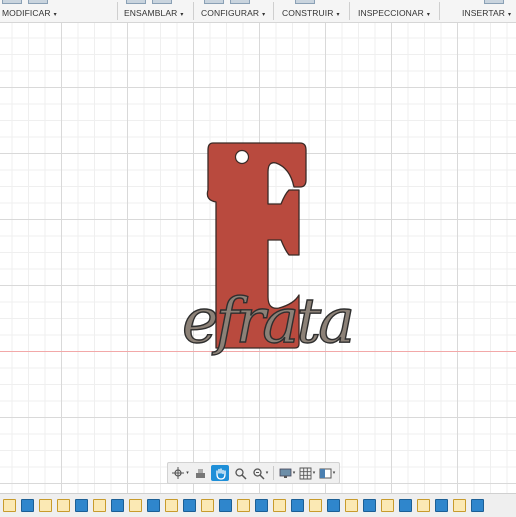  I want to click on script-text: efrata, so click(267, 320).